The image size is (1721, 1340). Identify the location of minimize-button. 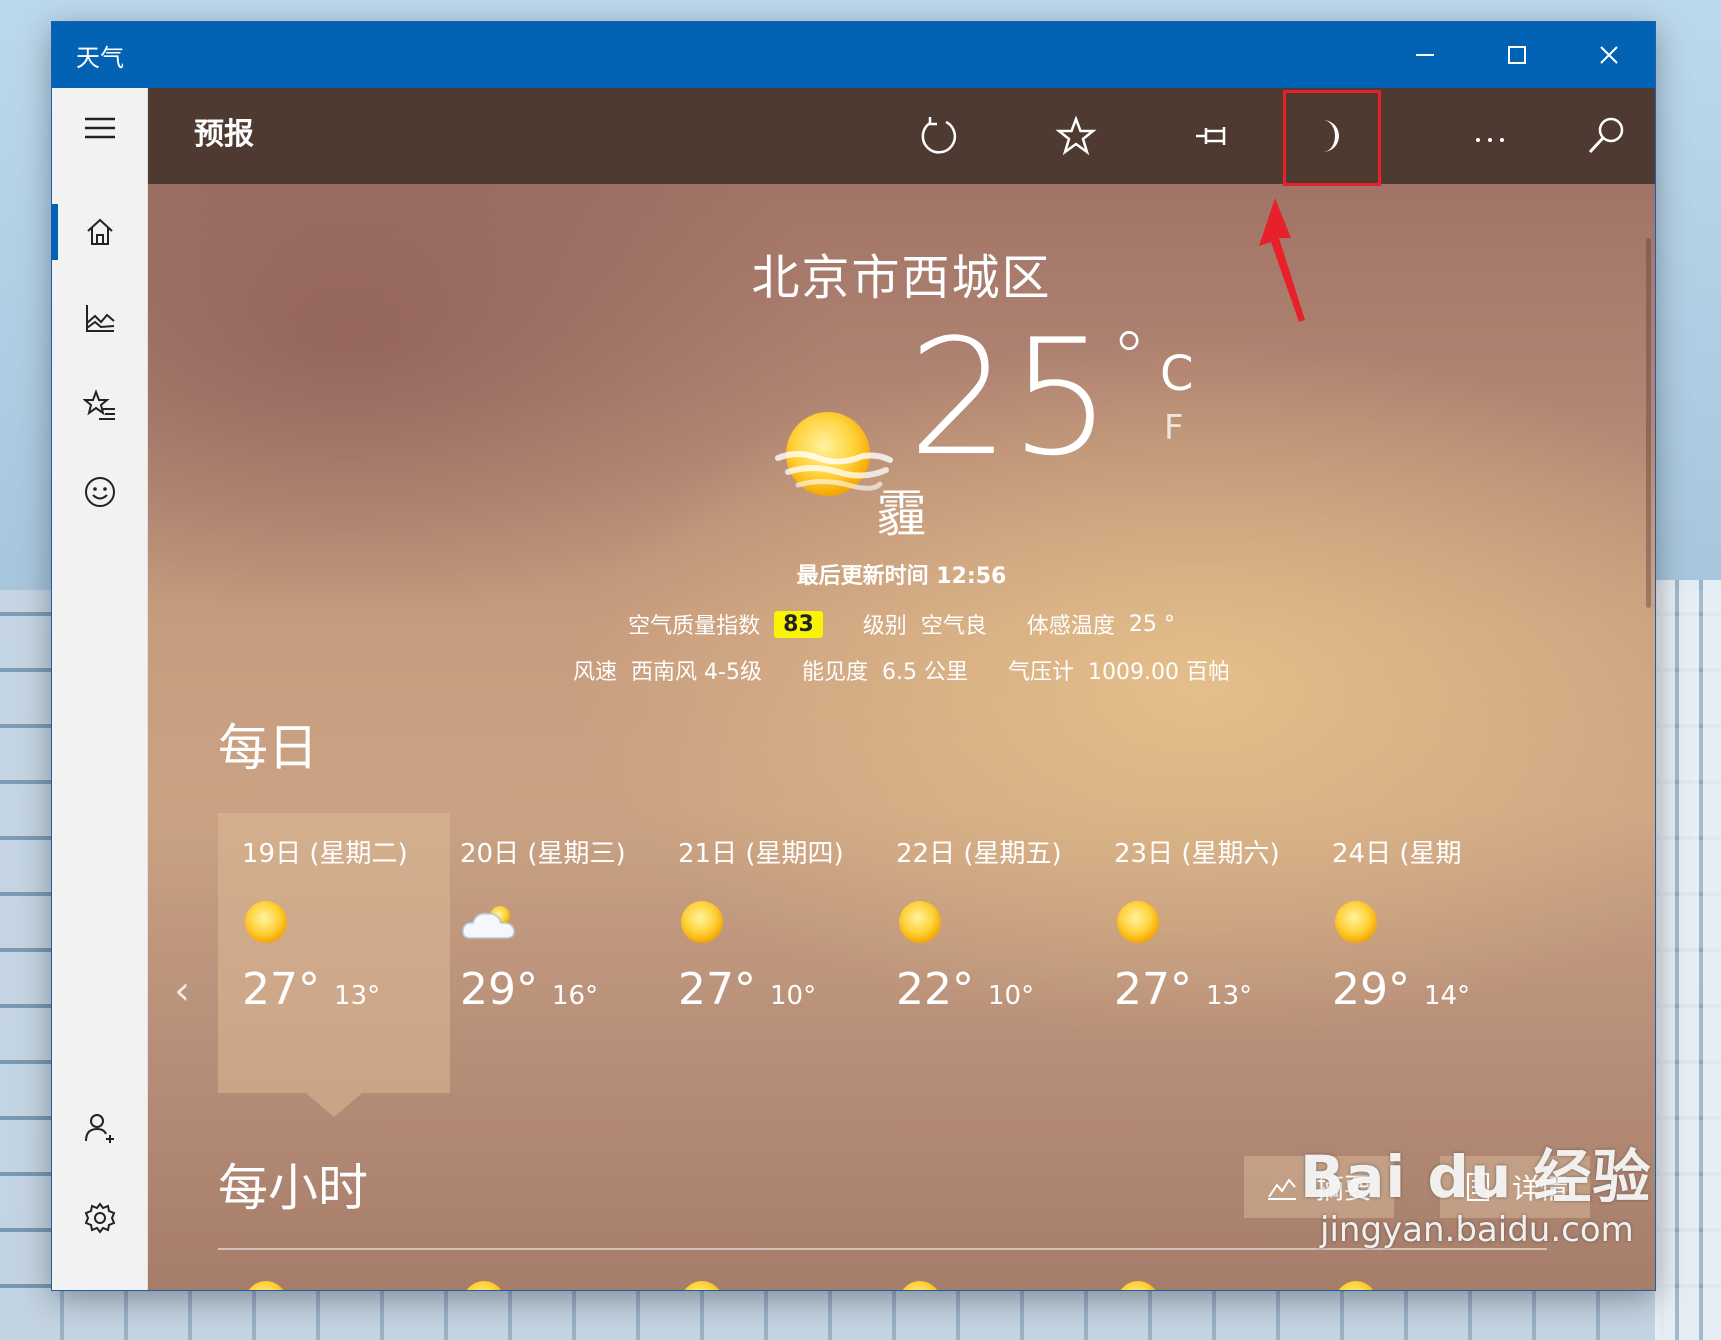
(1425, 55).